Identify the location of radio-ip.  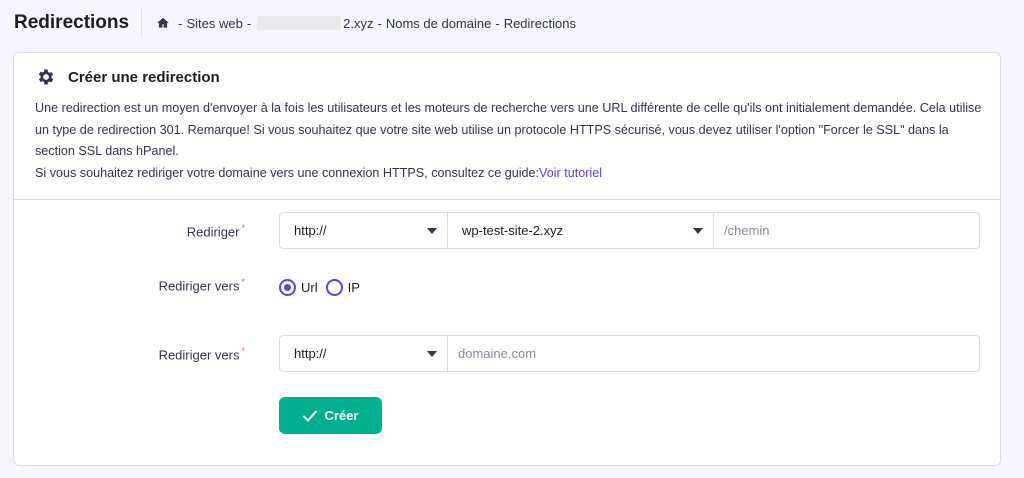
(334, 287).